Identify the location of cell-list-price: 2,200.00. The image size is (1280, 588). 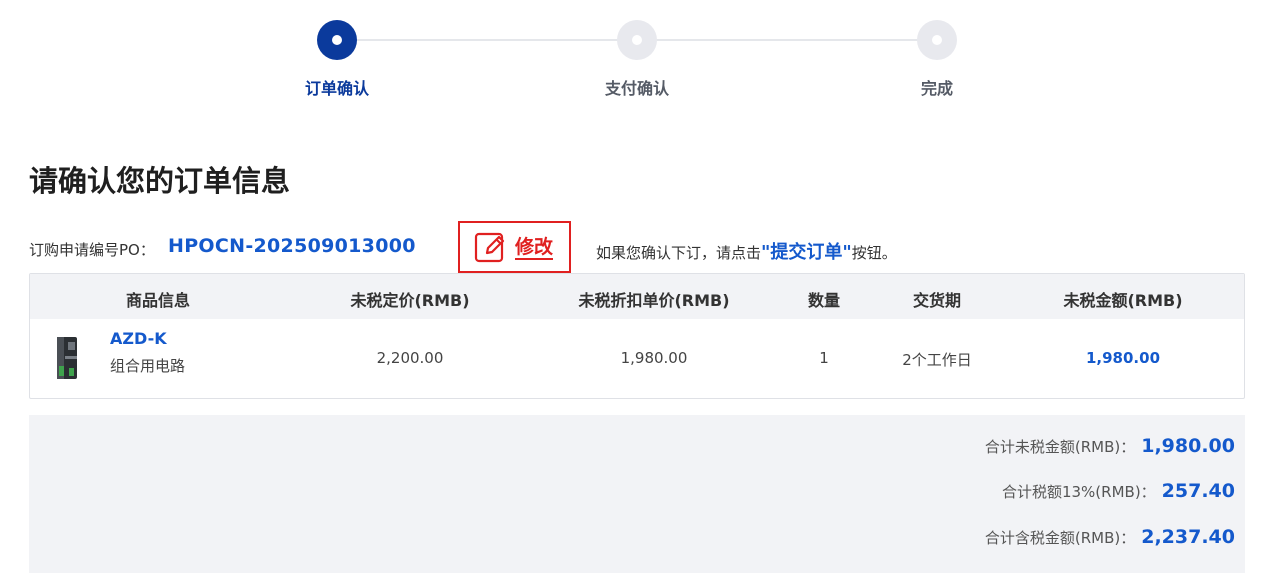
(410, 358).